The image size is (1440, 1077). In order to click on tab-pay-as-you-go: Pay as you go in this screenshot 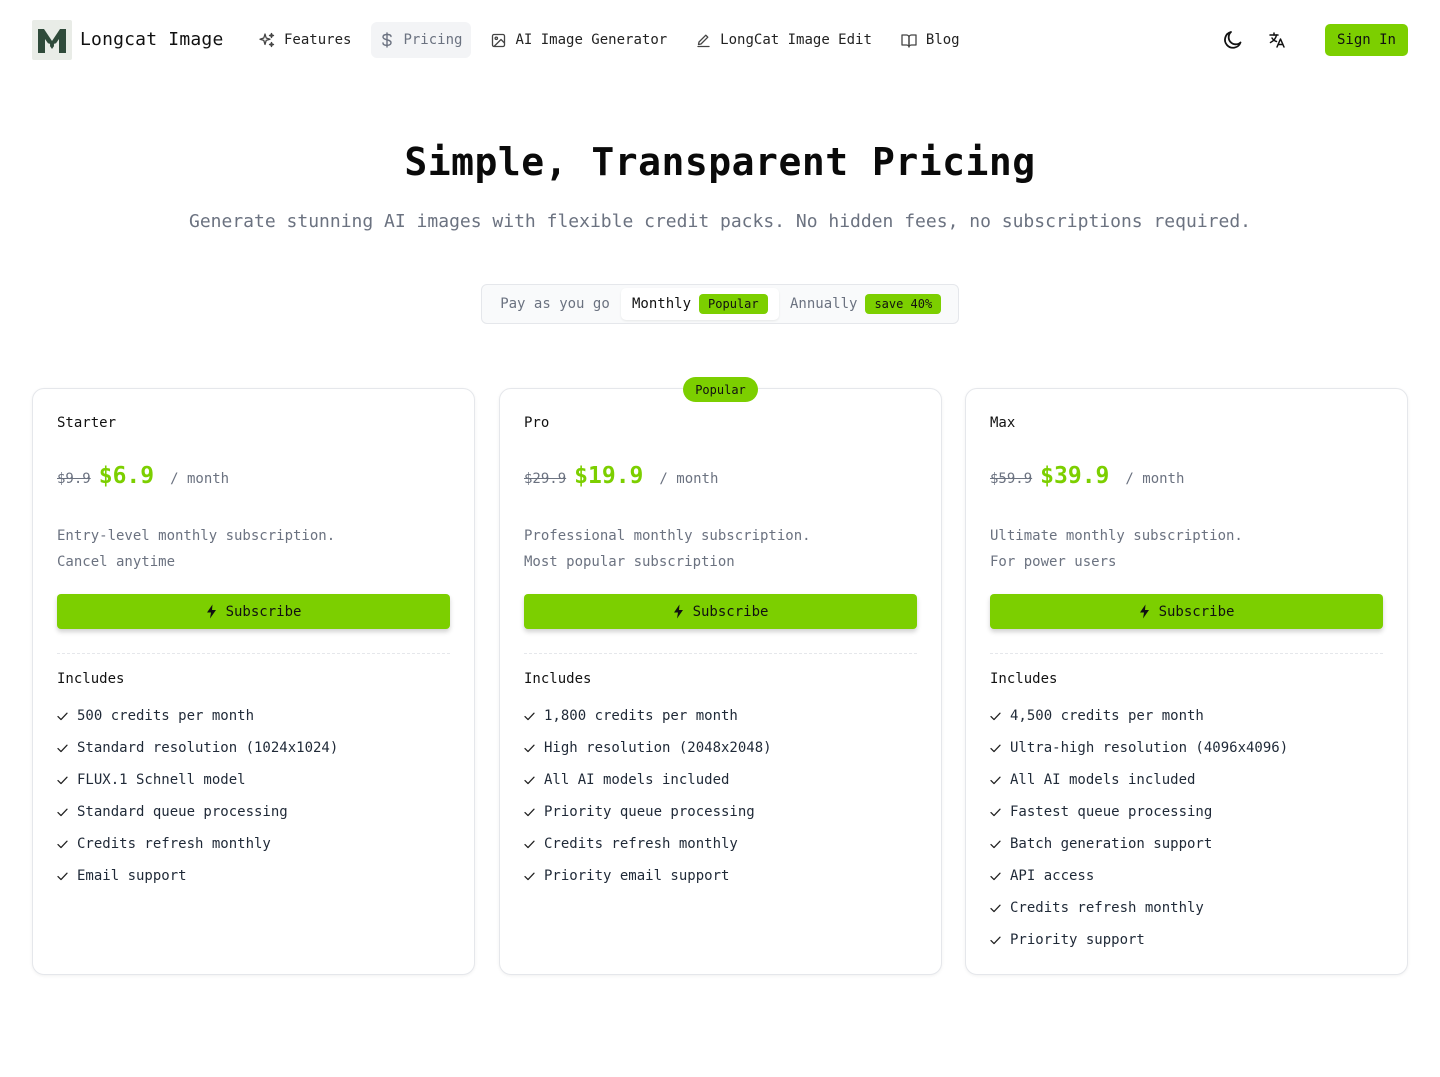, I will do `click(555, 304)`.